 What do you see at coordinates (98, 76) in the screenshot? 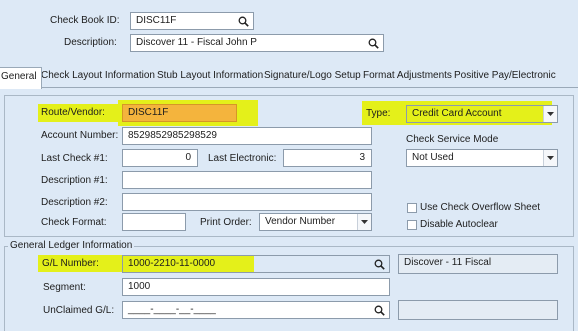
I see `tab-check-layout: Check Layout Information` at bounding box center [98, 76].